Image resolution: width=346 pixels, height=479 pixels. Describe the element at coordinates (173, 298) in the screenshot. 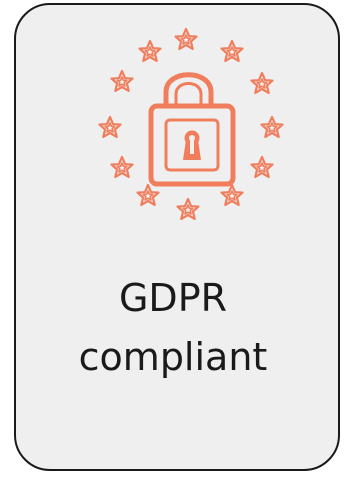

I see `badge-title: GDPR` at that location.